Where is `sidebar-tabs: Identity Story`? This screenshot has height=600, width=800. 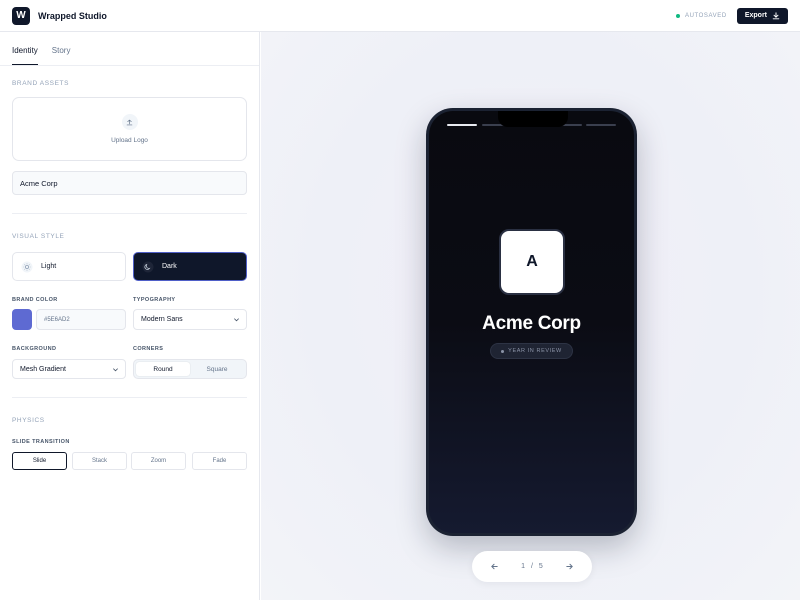 sidebar-tabs: Identity Story is located at coordinates (129, 49).